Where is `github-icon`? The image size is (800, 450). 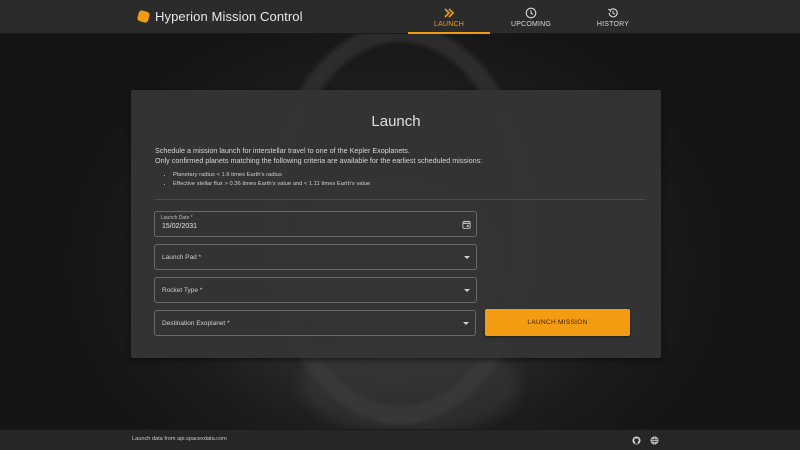 github-icon is located at coordinates (636, 440).